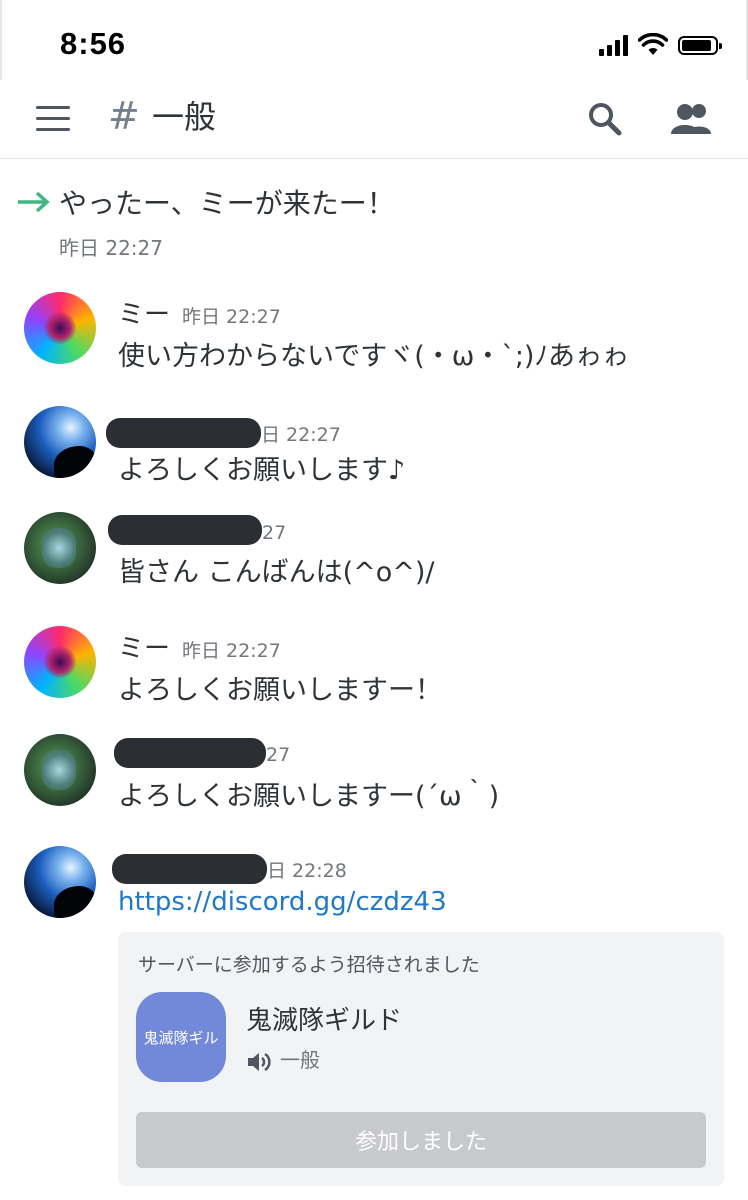  I want to click on timestamp: 日 22:27, so click(301, 435).